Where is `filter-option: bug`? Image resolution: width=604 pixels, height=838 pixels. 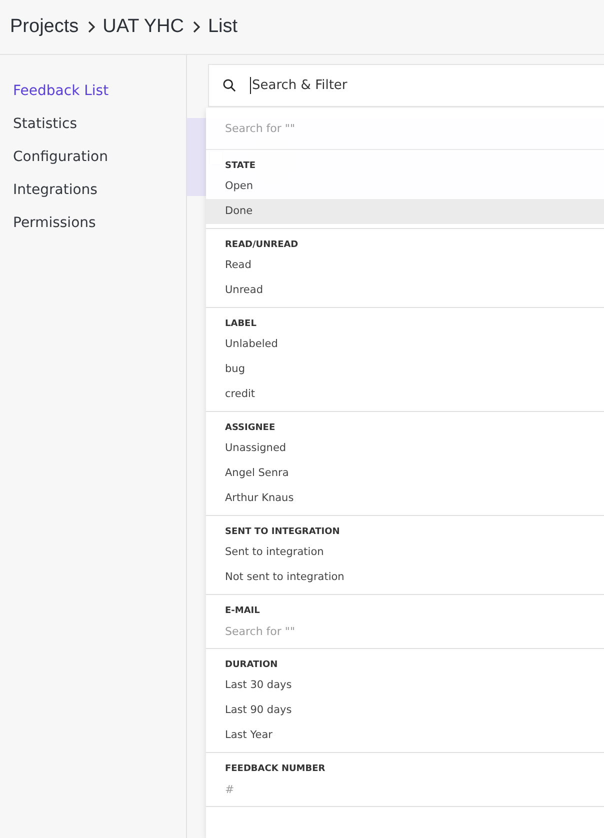 filter-option: bug is located at coordinates (405, 369).